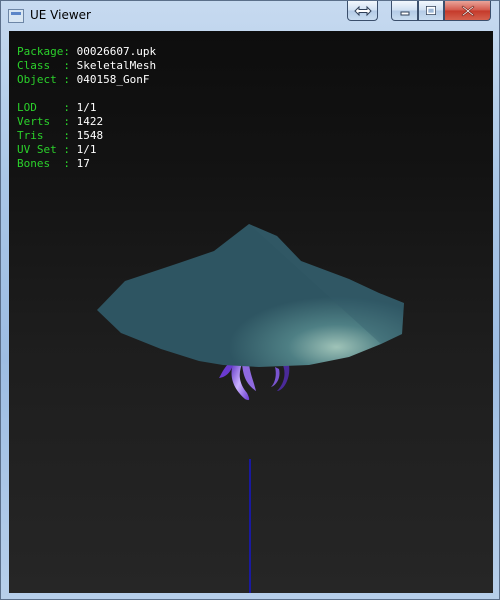 The height and width of the screenshot is (600, 500). I want to click on maximize-button, so click(431, 11).